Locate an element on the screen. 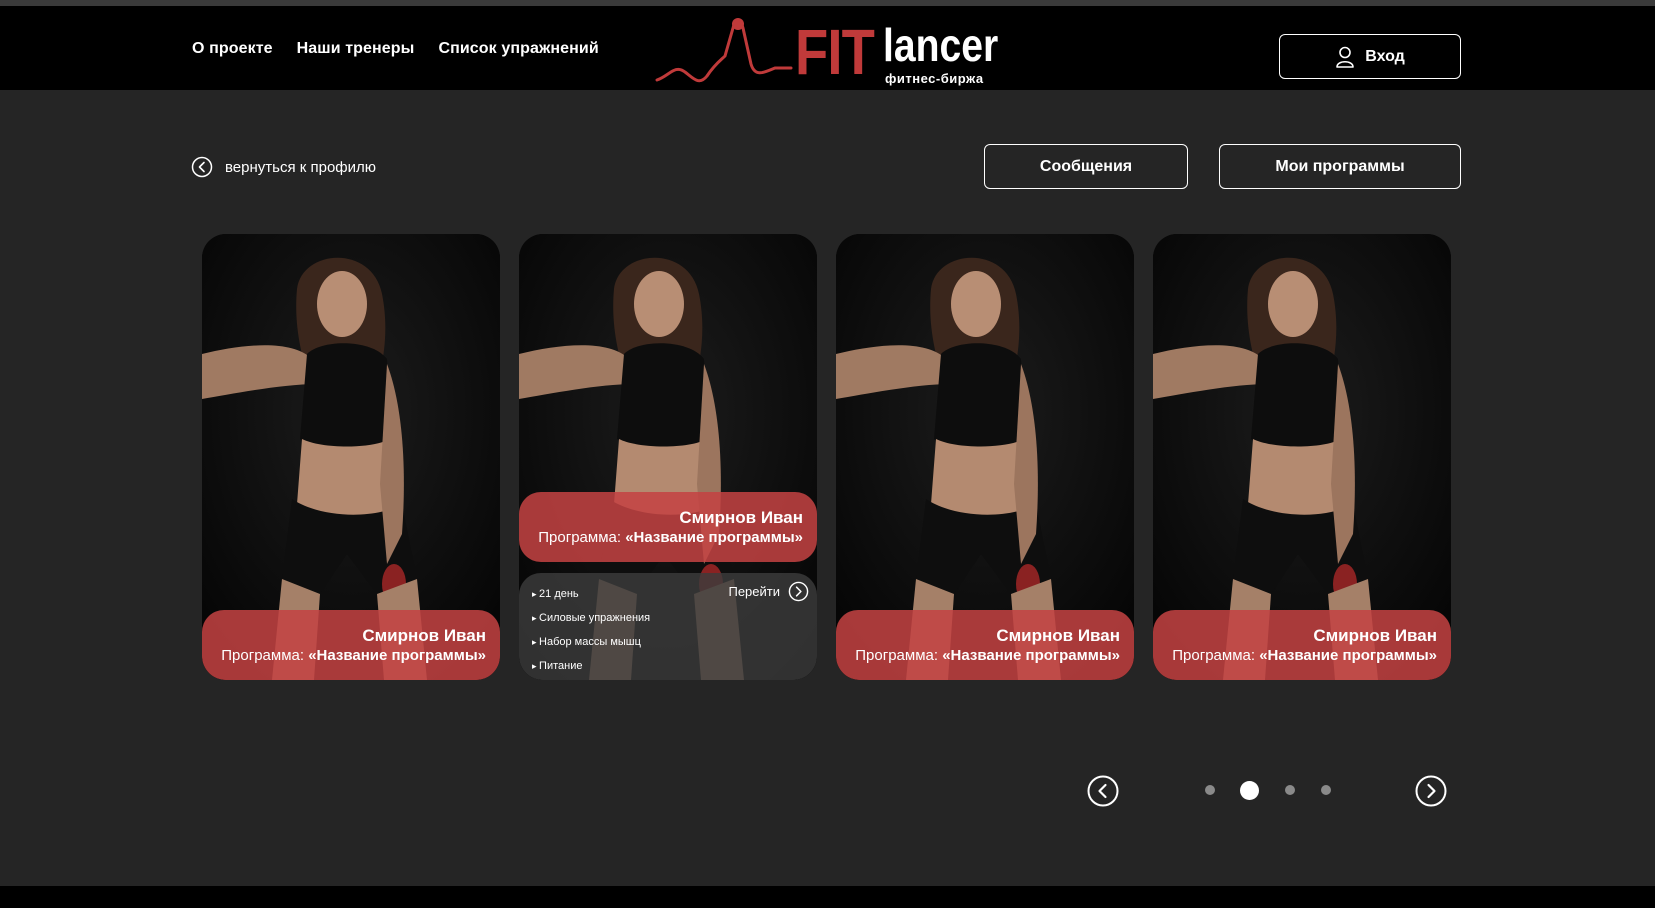  footer-strip is located at coordinates (827, 897).